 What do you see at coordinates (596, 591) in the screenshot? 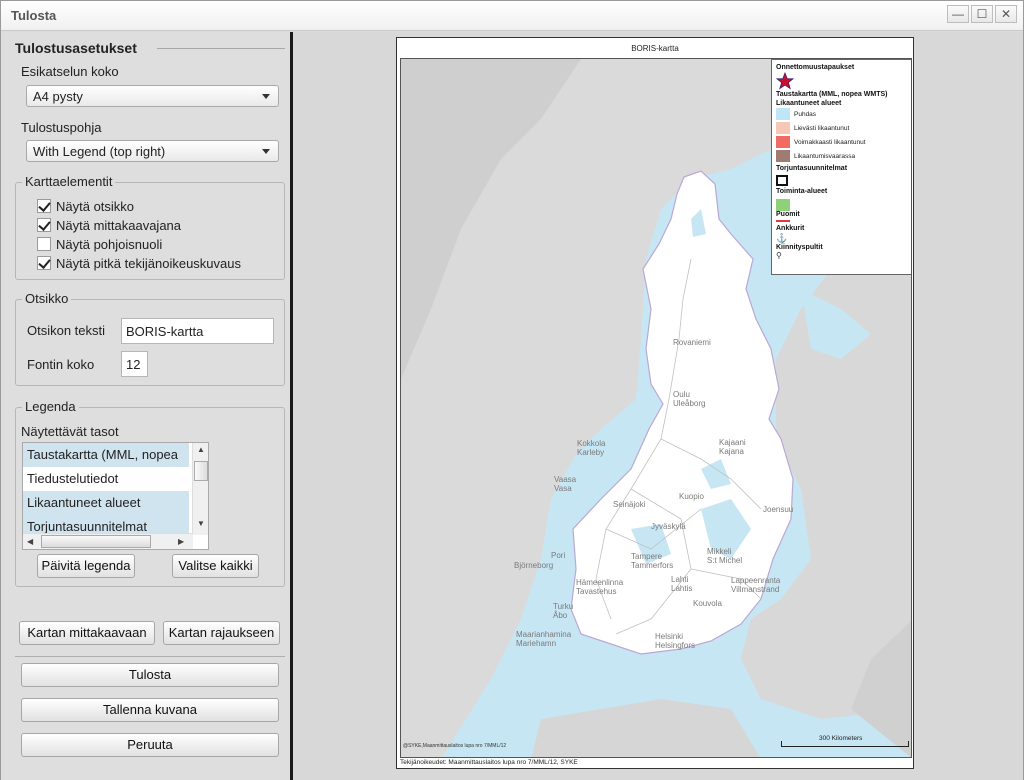
I see `city-label: Tavastehus` at bounding box center [596, 591].